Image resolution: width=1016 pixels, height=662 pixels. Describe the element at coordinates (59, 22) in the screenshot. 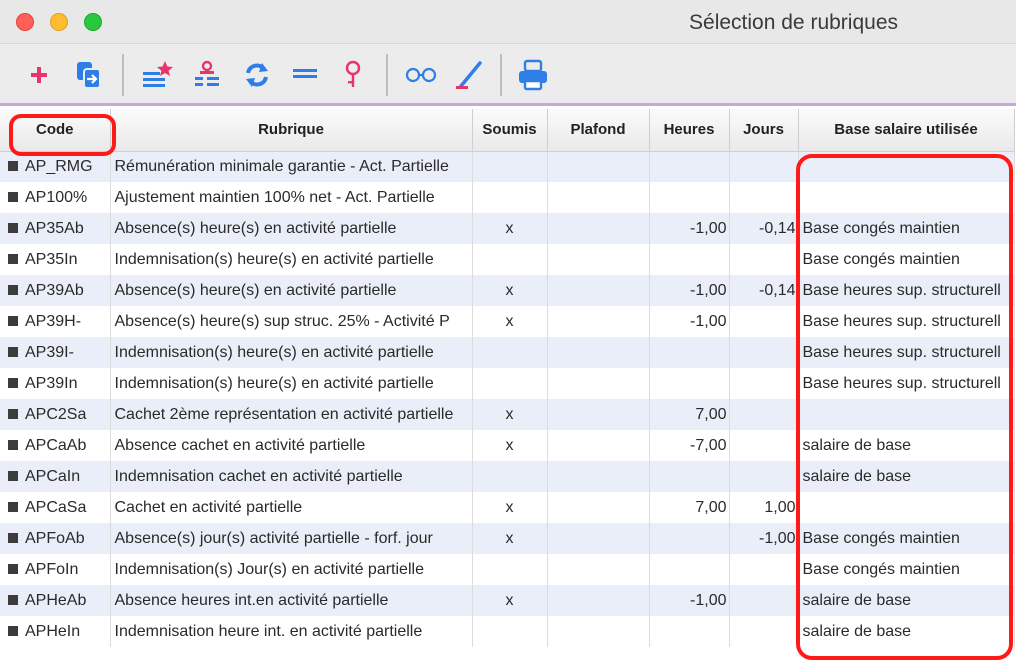

I see `minimize-window-button` at that location.